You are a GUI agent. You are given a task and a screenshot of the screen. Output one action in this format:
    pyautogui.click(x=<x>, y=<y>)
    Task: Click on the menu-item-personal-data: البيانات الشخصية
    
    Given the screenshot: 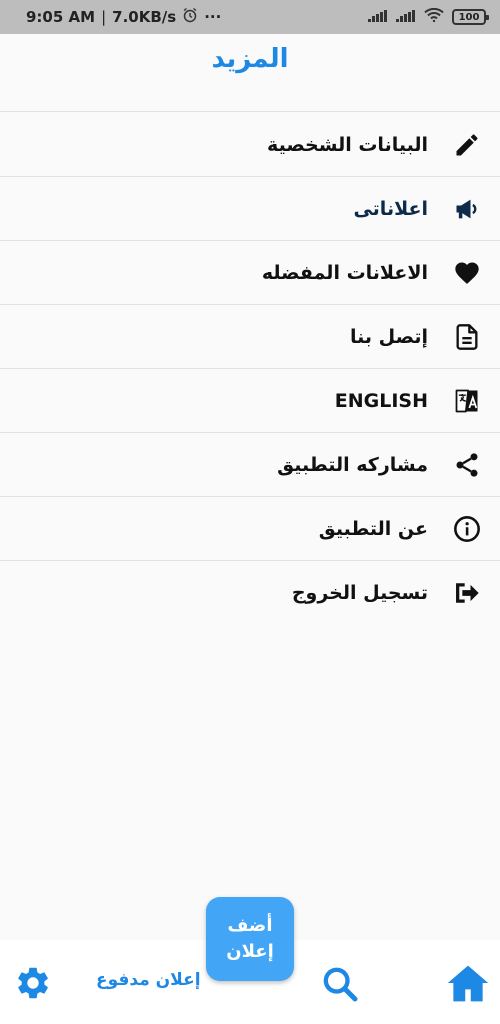 What is the action you would take?
    pyautogui.click(x=250, y=145)
    